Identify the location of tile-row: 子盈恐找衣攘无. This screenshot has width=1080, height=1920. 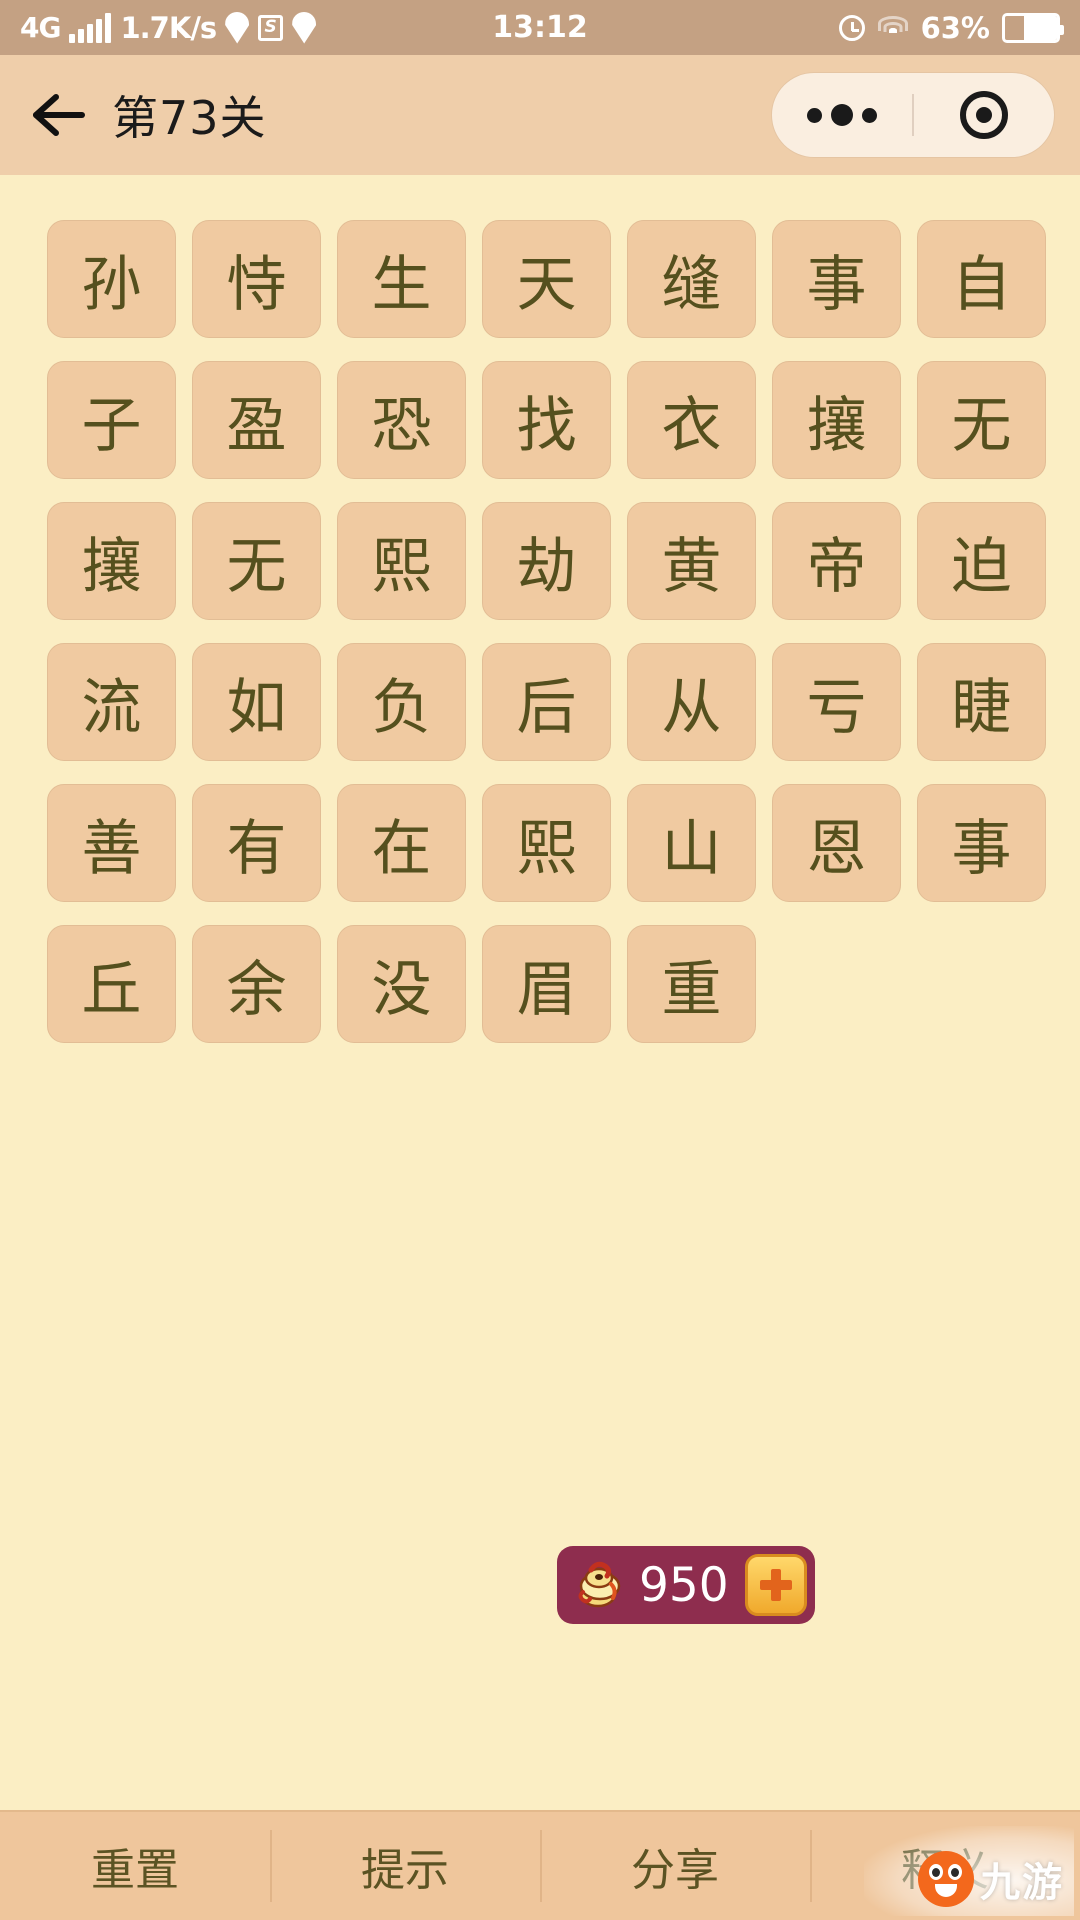
(563, 420).